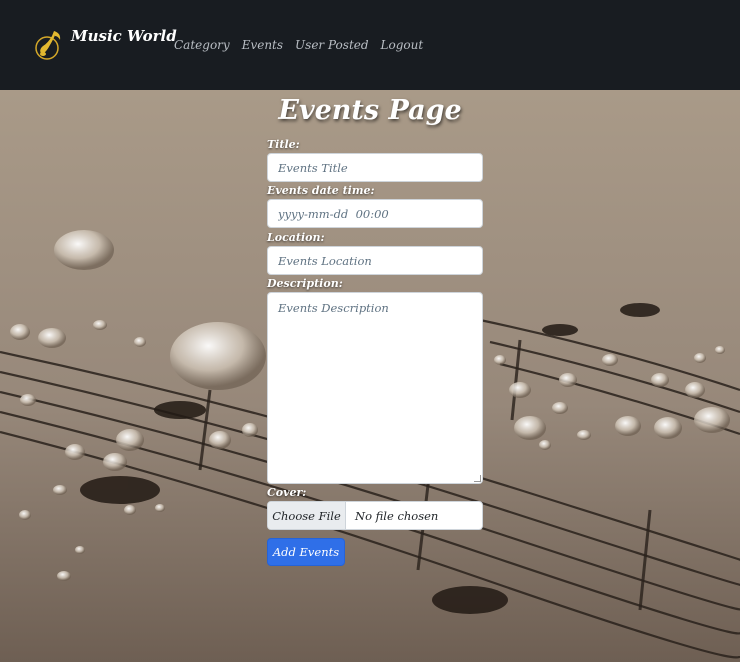  What do you see at coordinates (402, 45) in the screenshot?
I see `nav-link-logout: Logout` at bounding box center [402, 45].